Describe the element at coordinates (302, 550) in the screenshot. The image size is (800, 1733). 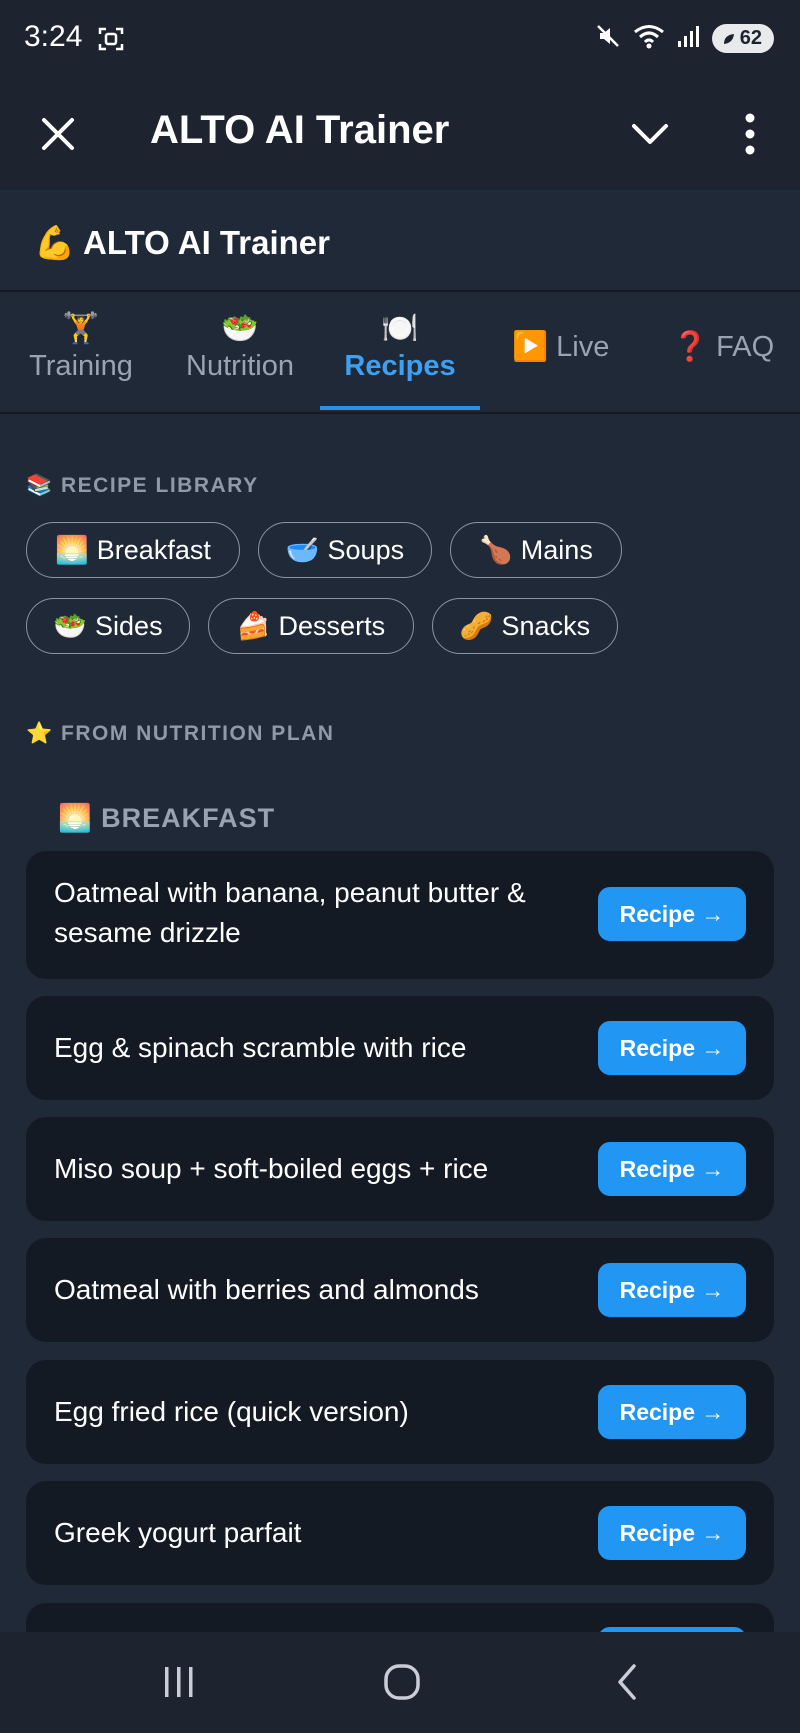
I see `bowl-icon: 🥣` at that location.